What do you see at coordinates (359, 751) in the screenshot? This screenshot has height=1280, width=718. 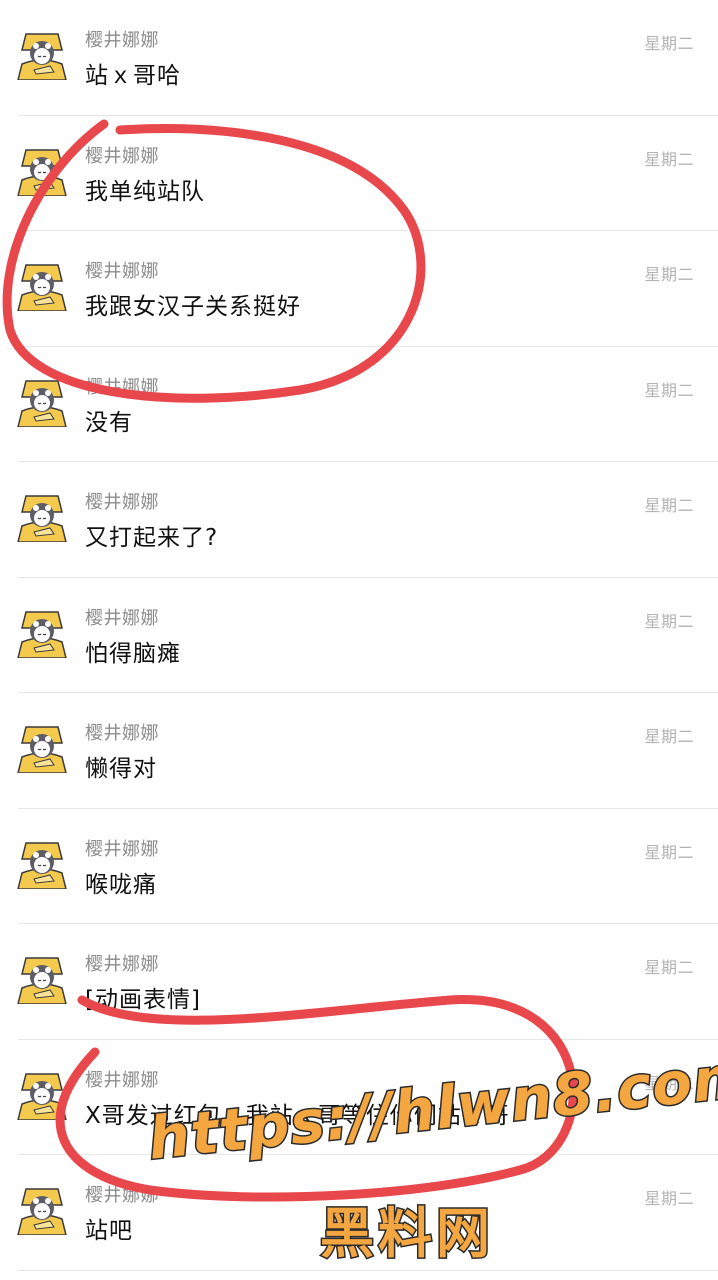 I see `list-item: 樱井娜娜 懒得对 星期二` at bounding box center [359, 751].